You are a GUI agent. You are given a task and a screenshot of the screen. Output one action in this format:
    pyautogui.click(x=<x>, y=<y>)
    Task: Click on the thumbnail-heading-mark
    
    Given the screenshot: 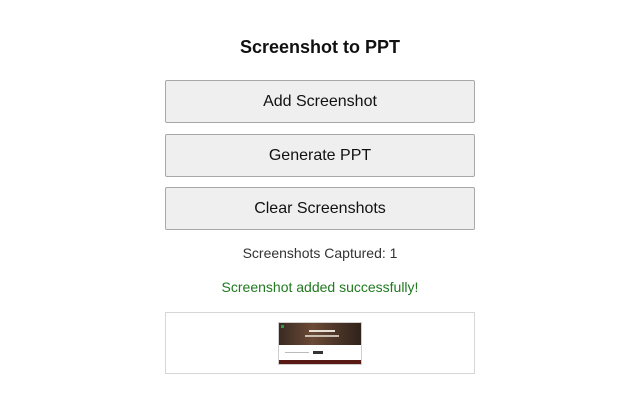 What is the action you would take?
    pyautogui.click(x=322, y=331)
    